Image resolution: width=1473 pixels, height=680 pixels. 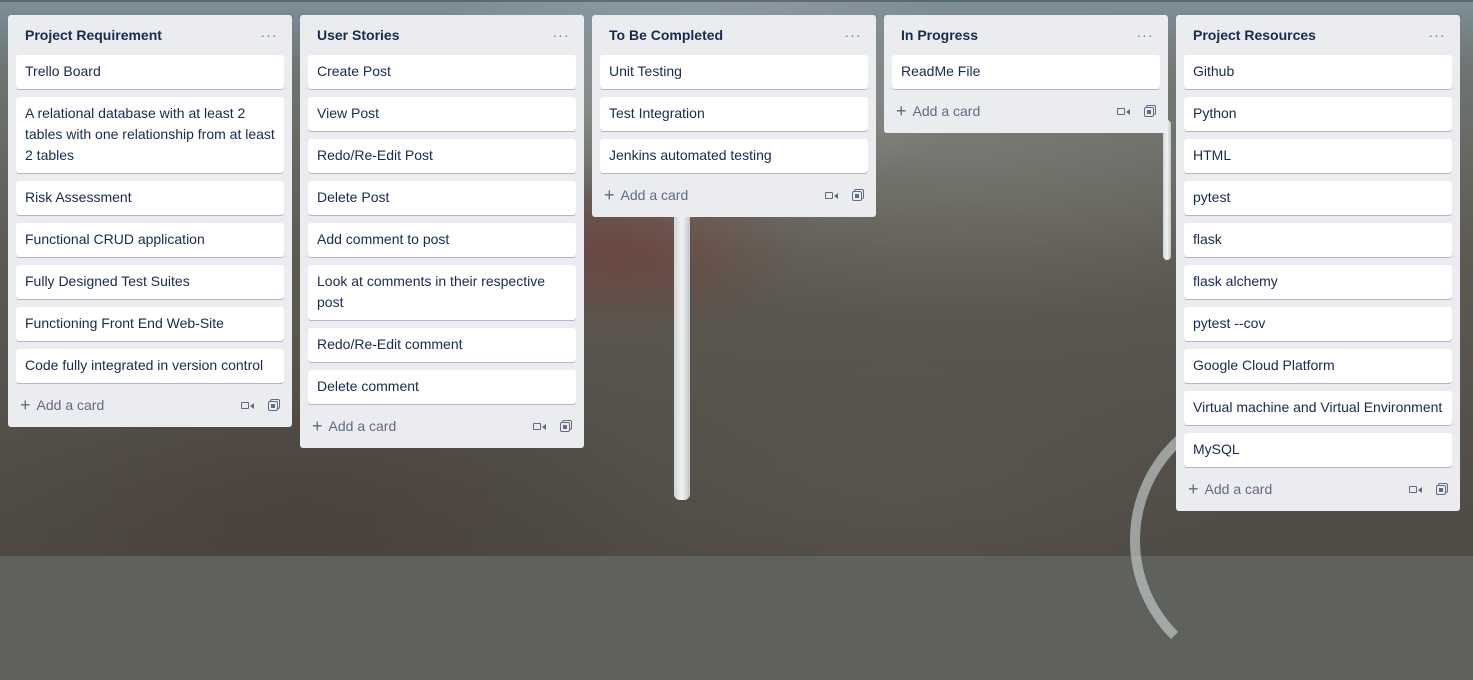 I want to click on card: Code fully integrated in version control, so click(x=150, y=366).